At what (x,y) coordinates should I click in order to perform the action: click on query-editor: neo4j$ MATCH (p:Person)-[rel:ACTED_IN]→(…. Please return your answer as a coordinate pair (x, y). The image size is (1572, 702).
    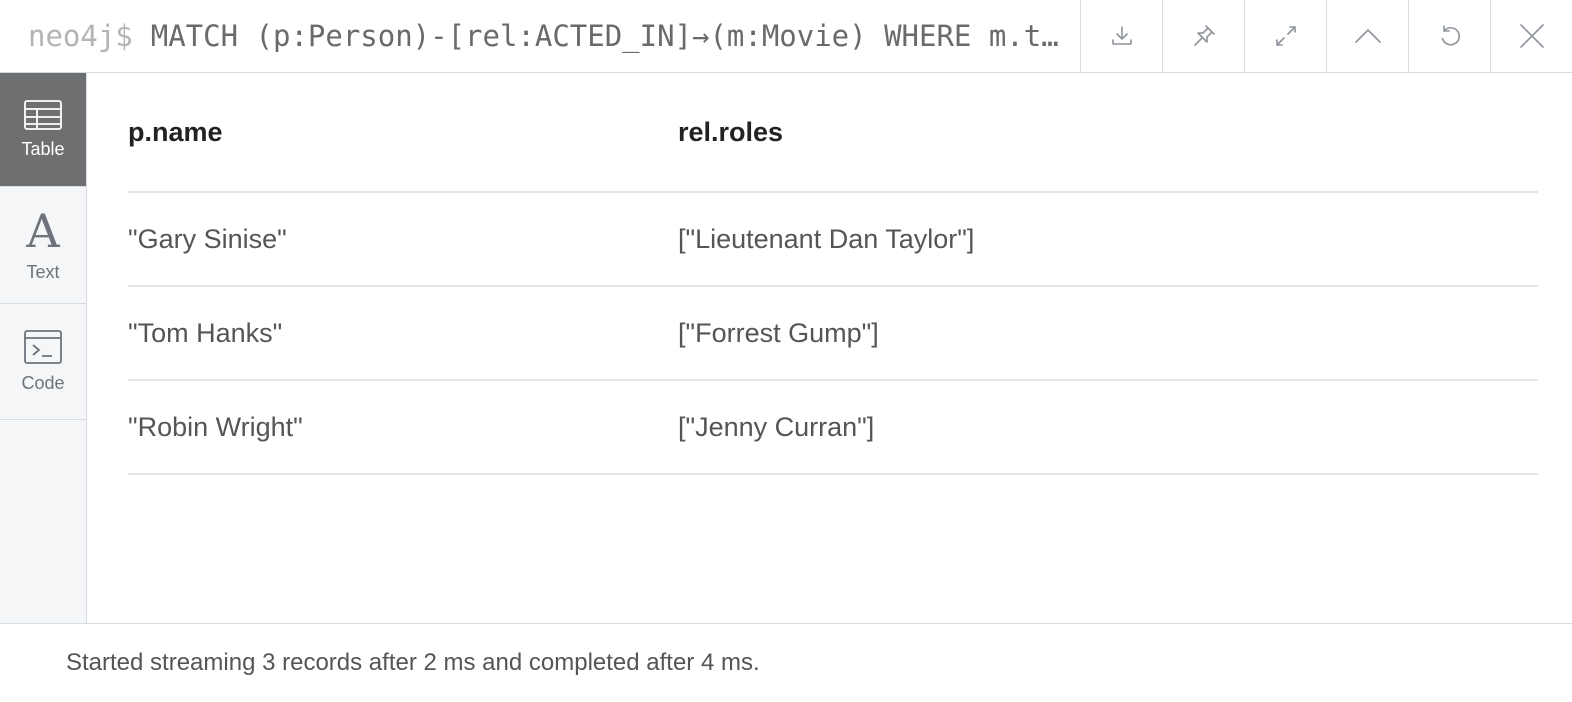
    Looking at the image, I should click on (540, 36).